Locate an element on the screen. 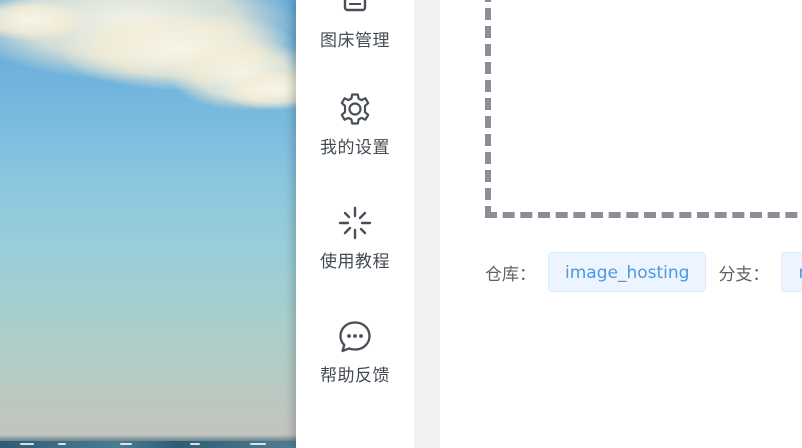  sidebar: 图床管理 我的设置 使用教程 帮助反馈 is located at coordinates (355, 224).